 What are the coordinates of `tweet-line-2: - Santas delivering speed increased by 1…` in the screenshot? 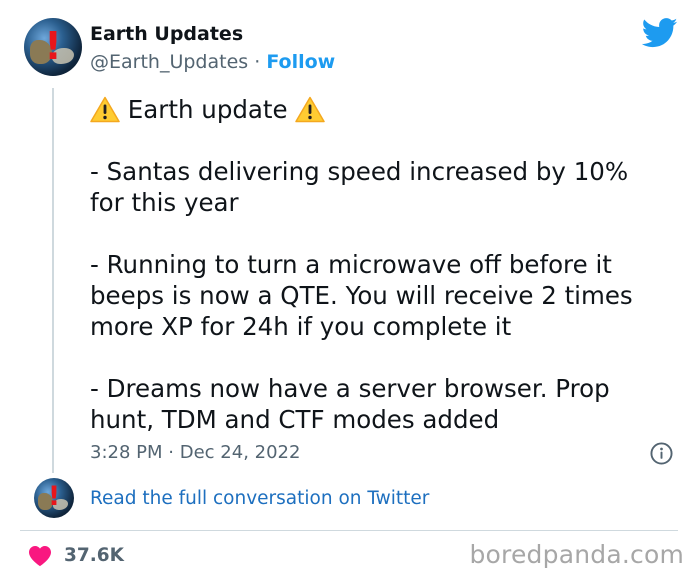 It's located at (359, 171).